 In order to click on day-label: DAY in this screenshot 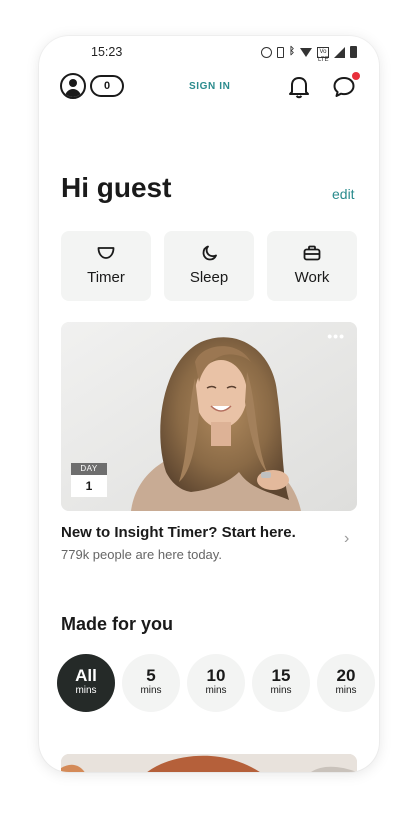, I will do `click(89, 469)`.